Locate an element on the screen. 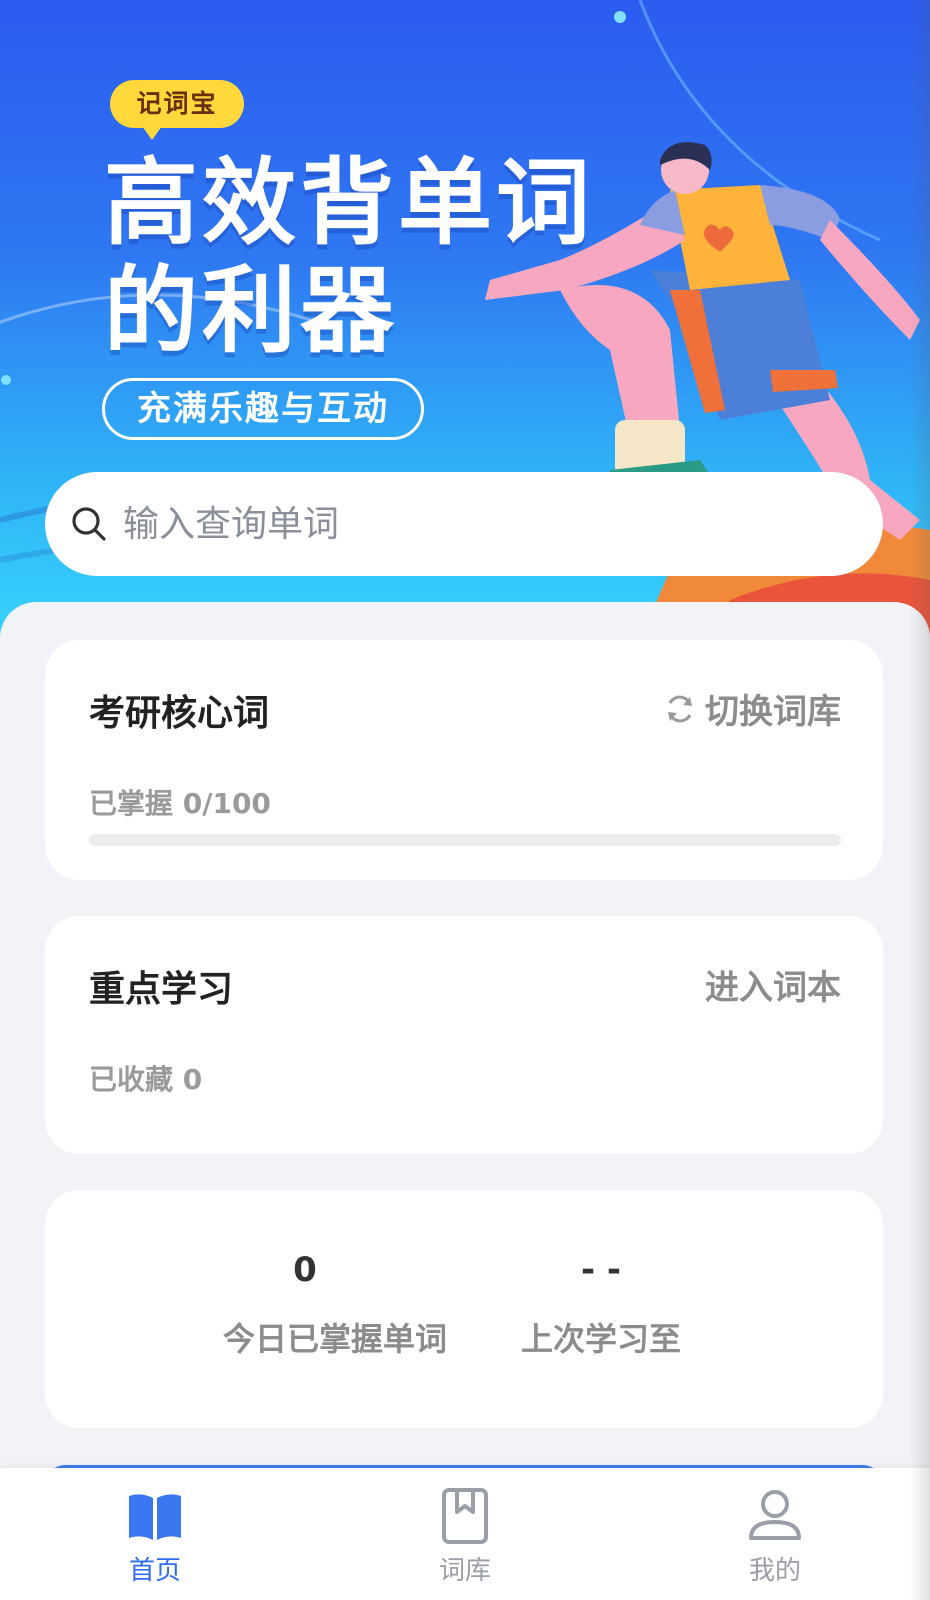 Image resolution: width=930 pixels, height=1600 pixels. search-bar is located at coordinates (464, 524).